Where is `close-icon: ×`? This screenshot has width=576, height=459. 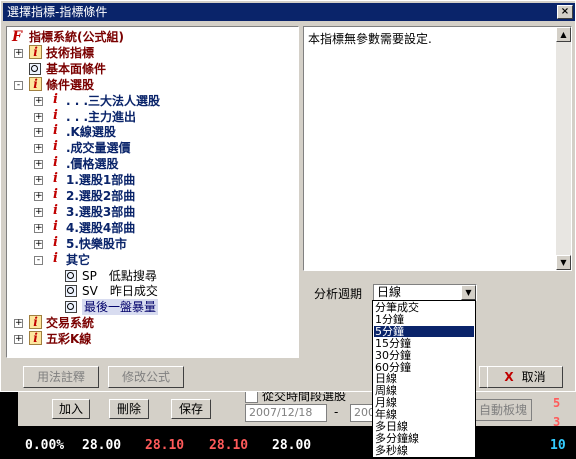
close-icon: × is located at coordinates (565, 12).